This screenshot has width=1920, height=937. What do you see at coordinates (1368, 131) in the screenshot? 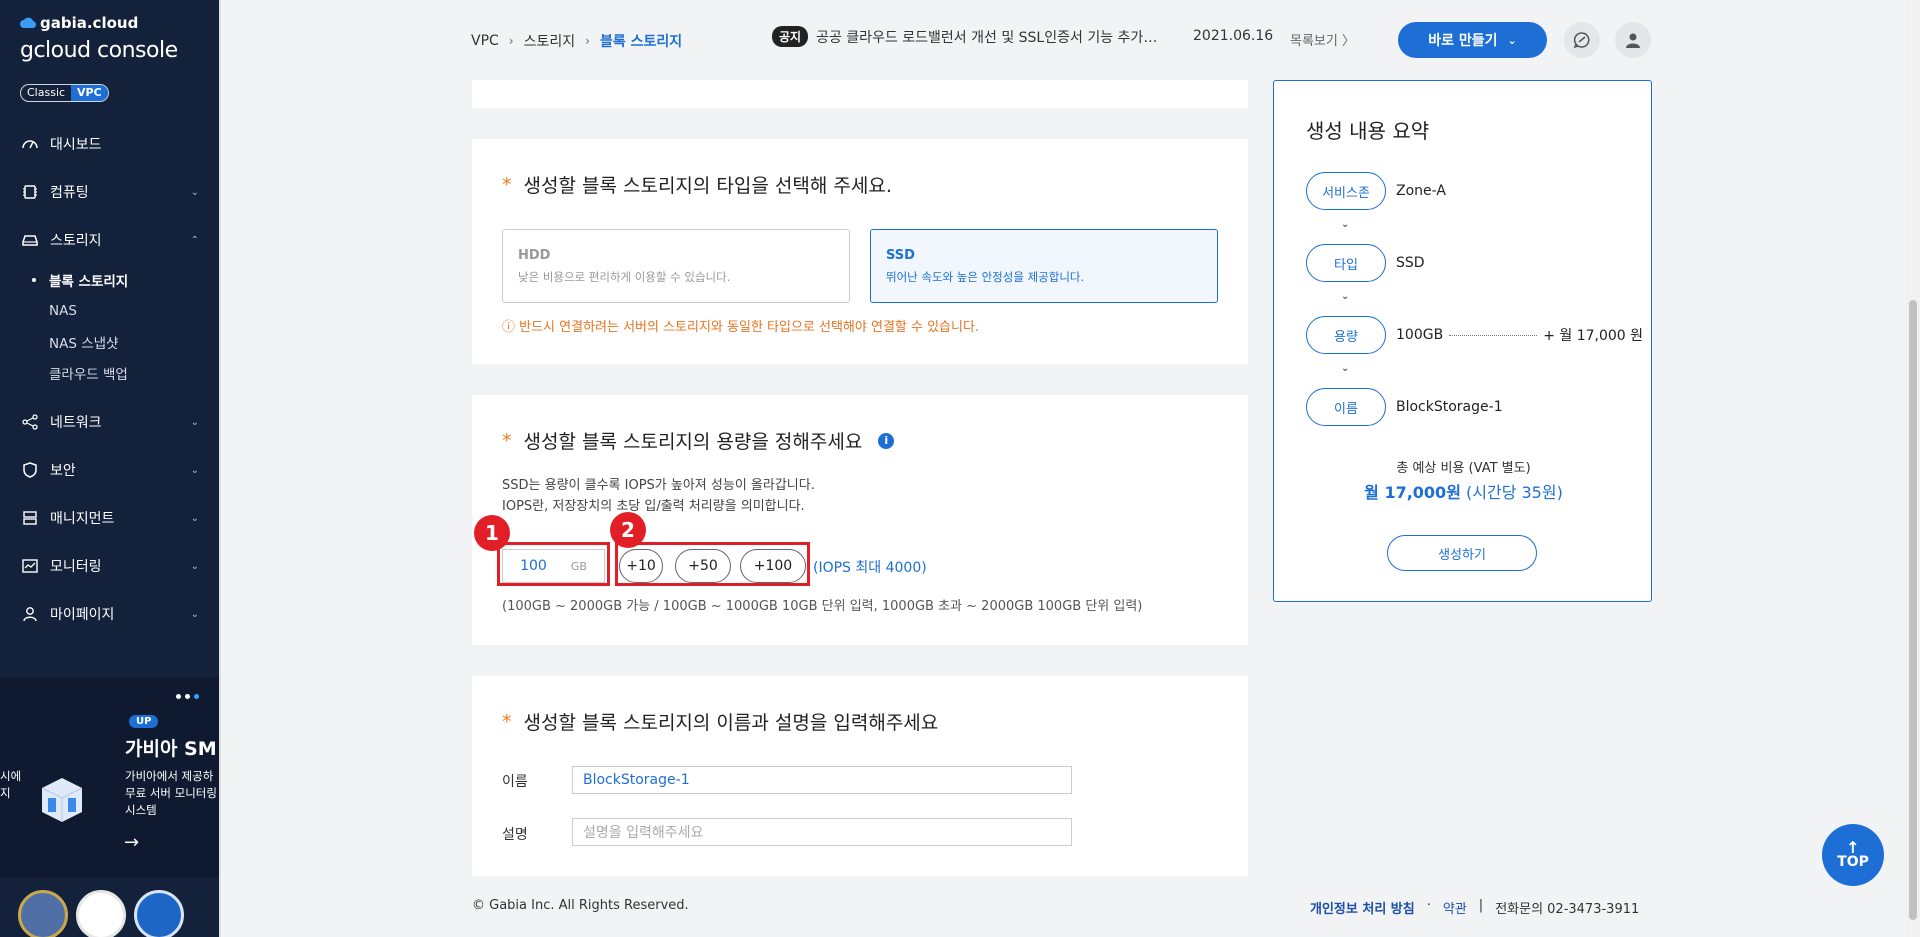
I see `summary-title: 생성 내용 요약` at bounding box center [1368, 131].